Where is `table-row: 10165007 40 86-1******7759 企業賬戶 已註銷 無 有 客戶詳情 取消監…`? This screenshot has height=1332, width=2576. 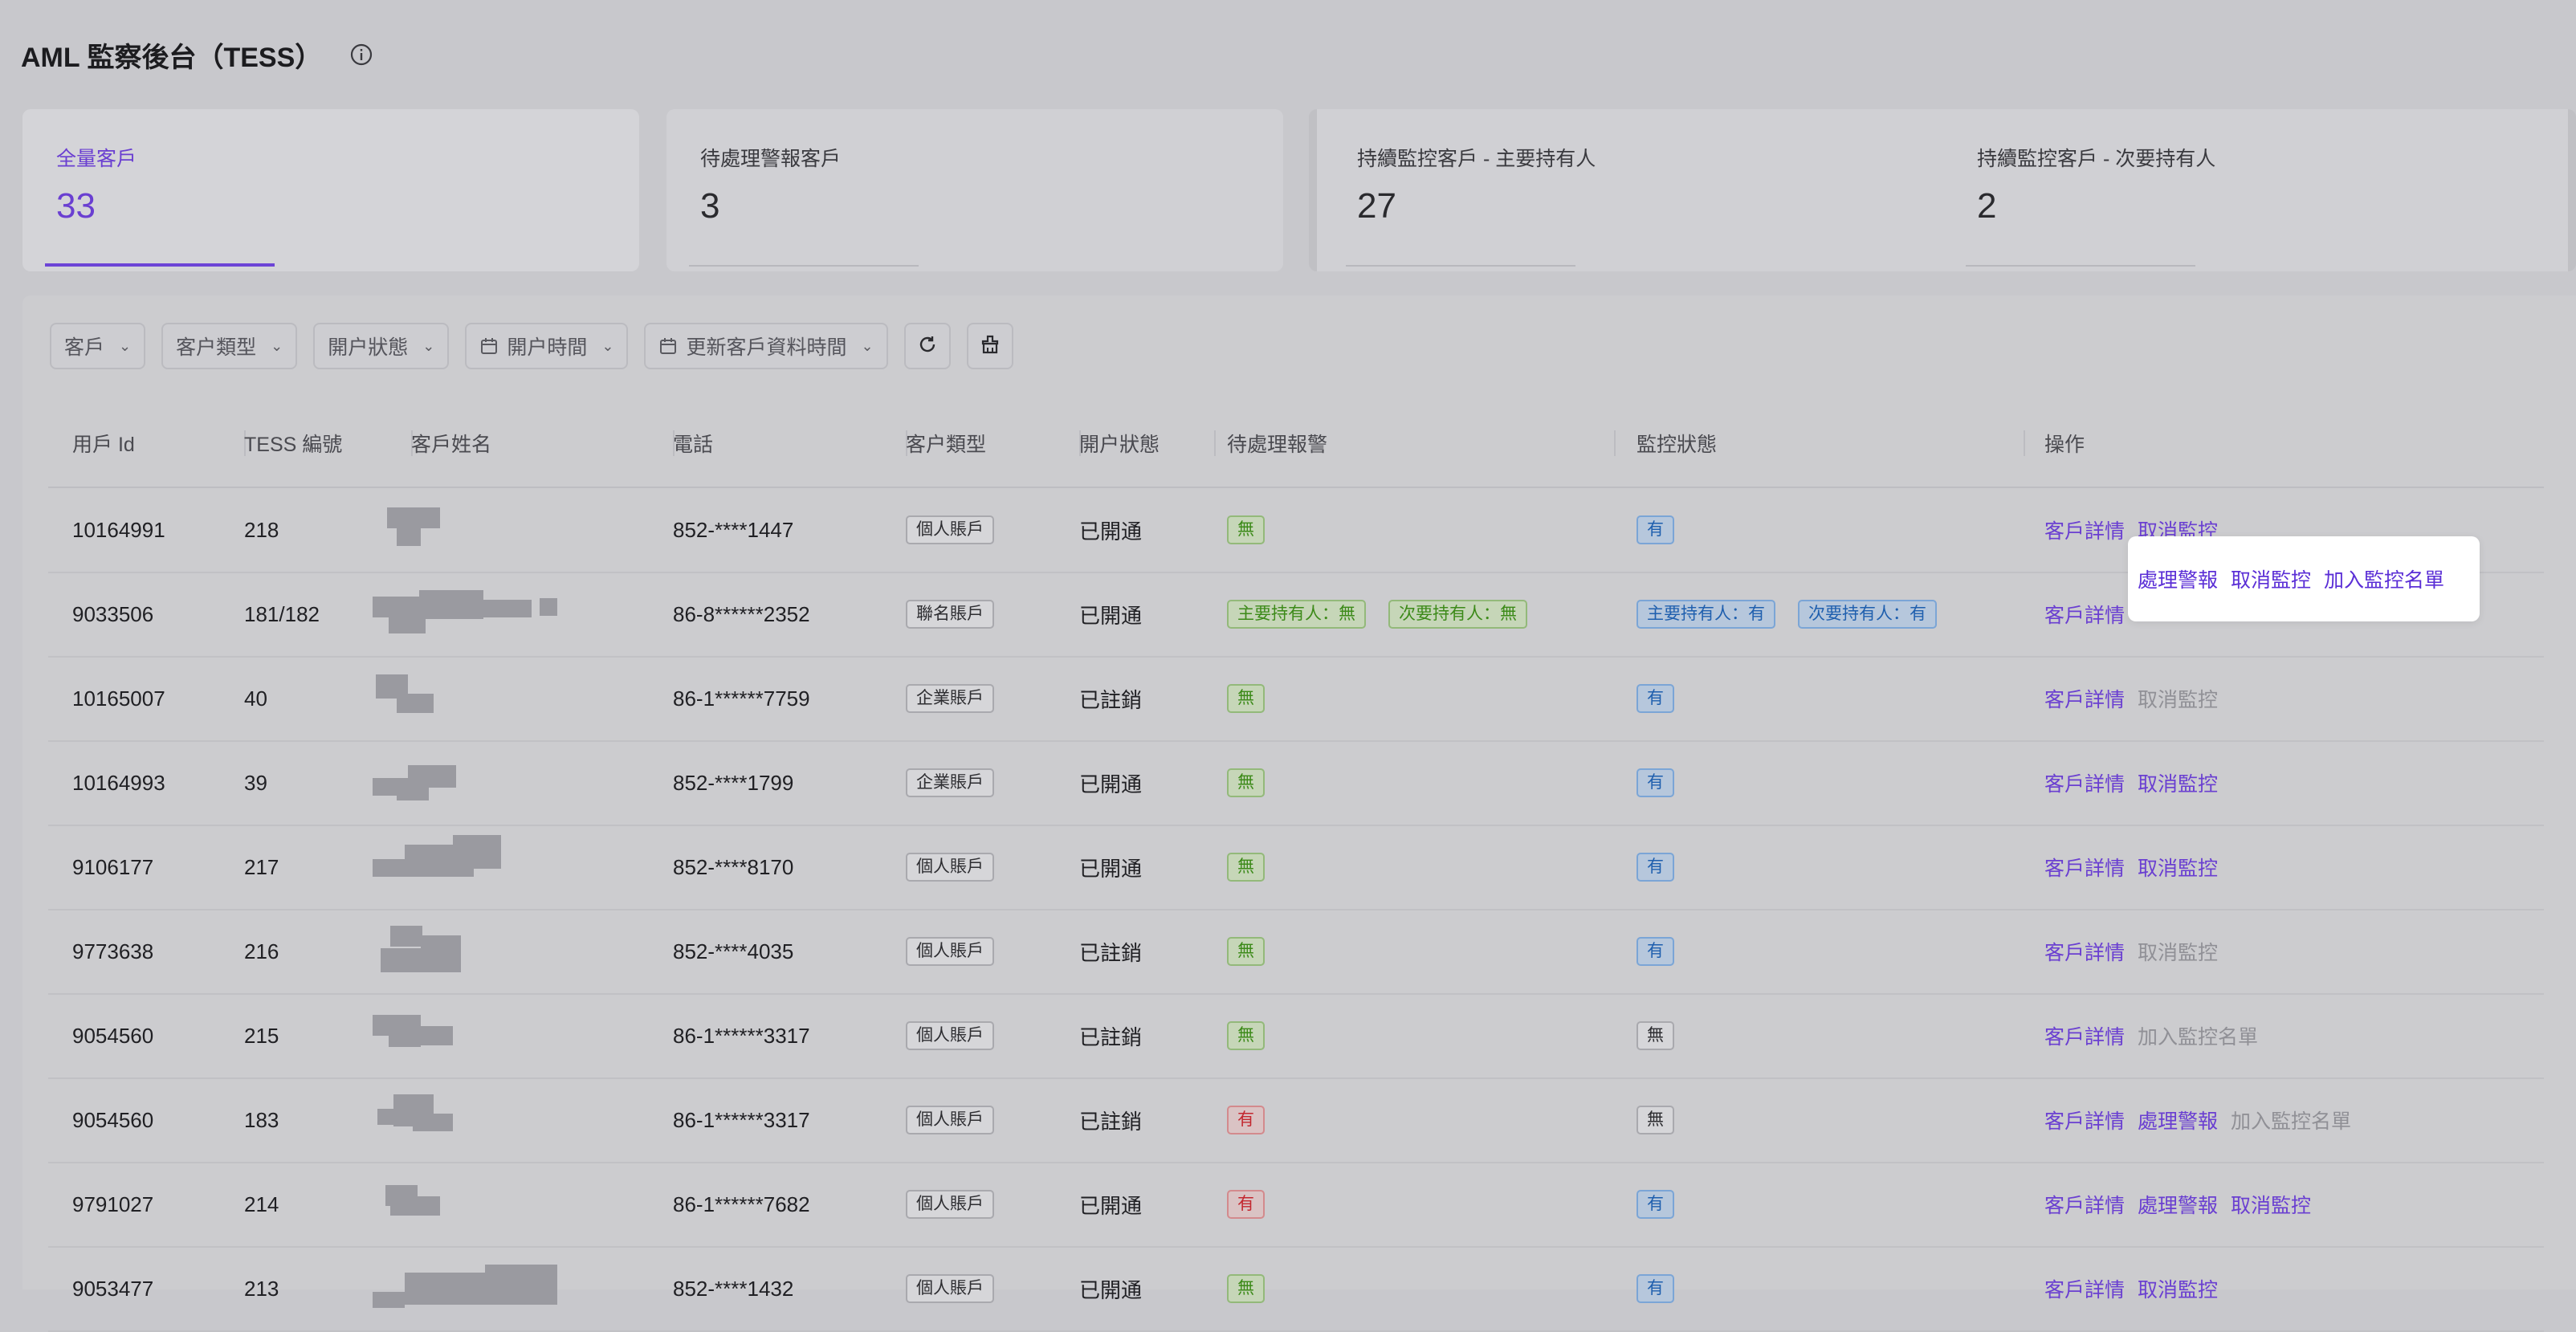 table-row: 10165007 40 86-1******7759 企業賬戶 已註銷 無 有 客戶詳情 取消監… is located at coordinates (1296, 700).